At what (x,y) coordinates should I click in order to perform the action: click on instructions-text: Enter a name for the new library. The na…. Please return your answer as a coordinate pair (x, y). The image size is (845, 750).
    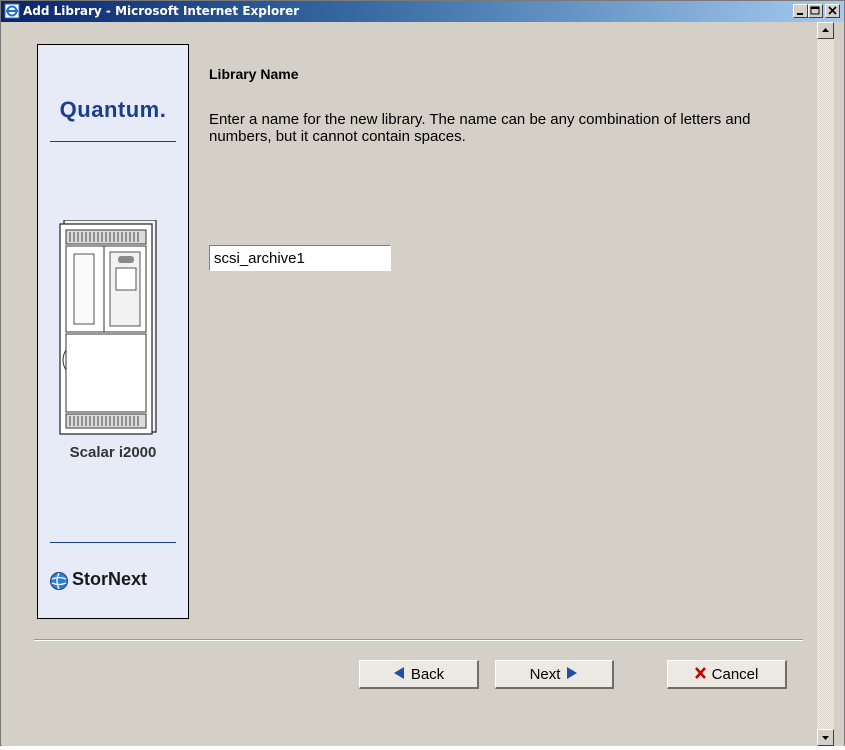
    Looking at the image, I should click on (480, 128).